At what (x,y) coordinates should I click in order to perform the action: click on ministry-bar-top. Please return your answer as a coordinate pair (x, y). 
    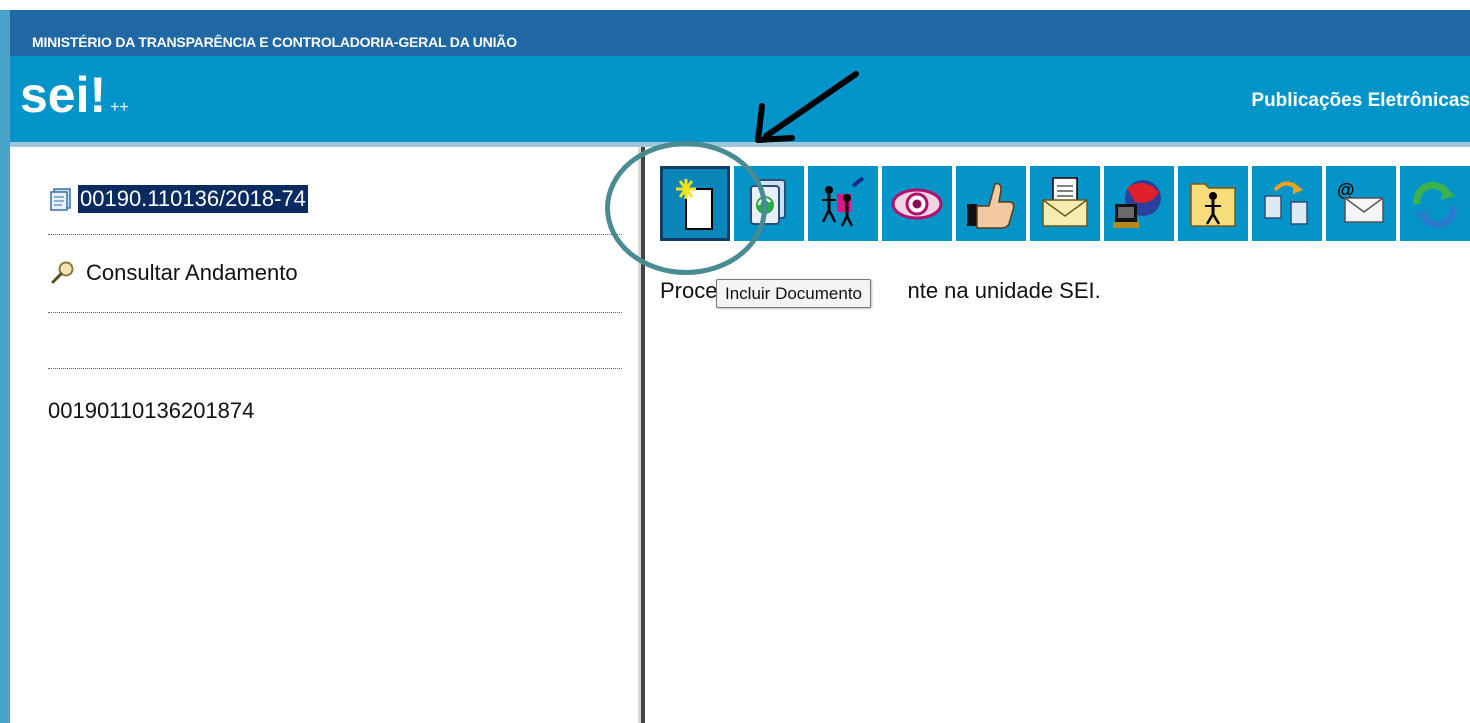
    Looking at the image, I should click on (740, 18).